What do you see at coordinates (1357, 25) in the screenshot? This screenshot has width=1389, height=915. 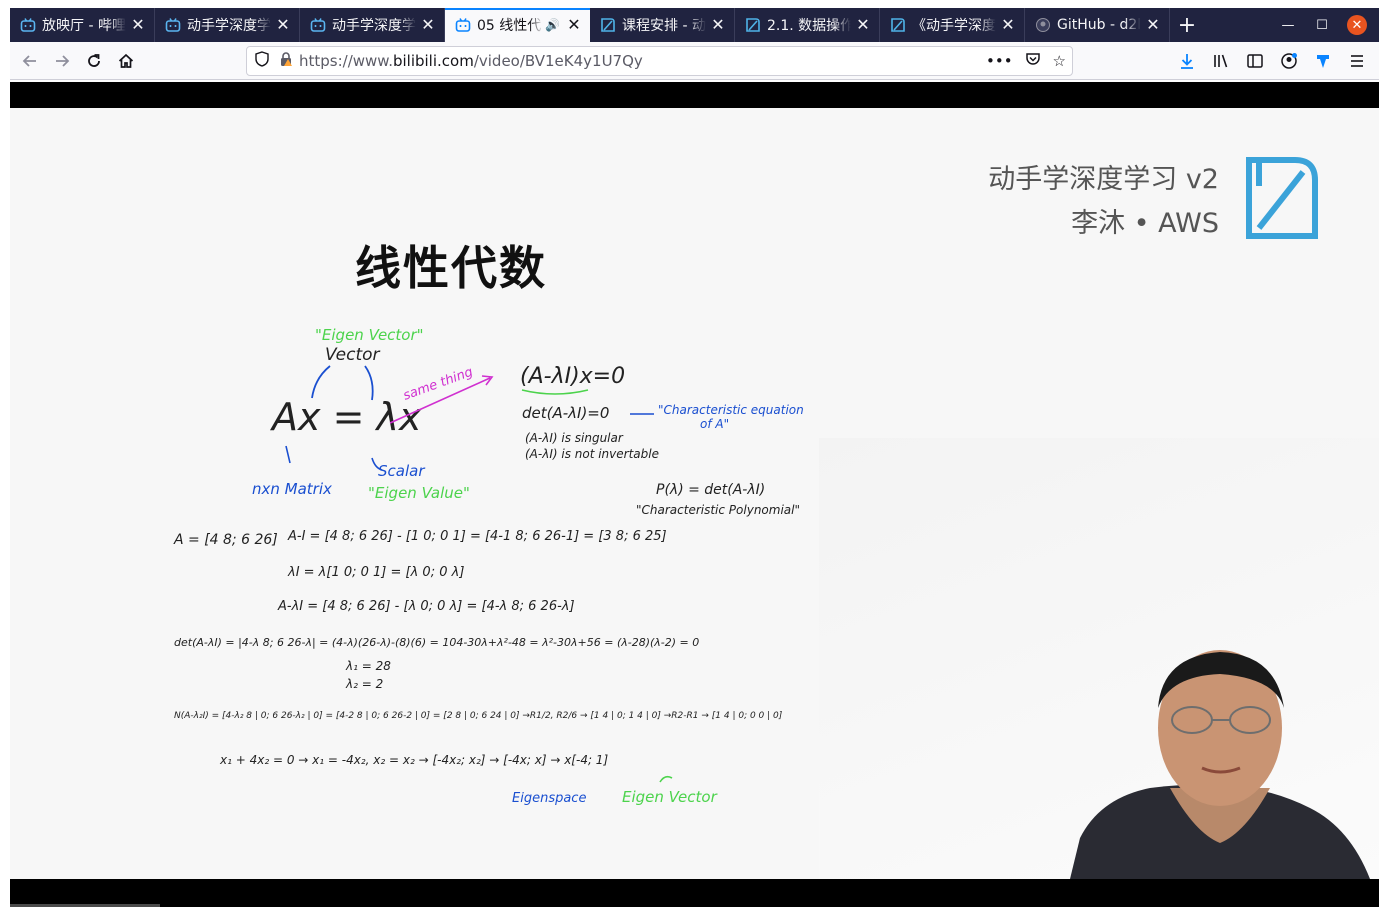 I see `window-close-button: ✕` at bounding box center [1357, 25].